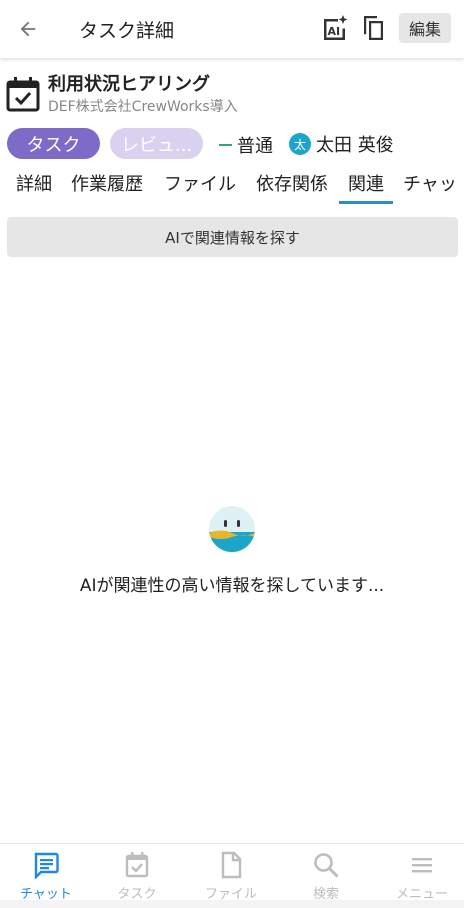 This screenshot has height=908, width=464. What do you see at coordinates (326, 865) in the screenshot?
I see `search-icon` at bounding box center [326, 865].